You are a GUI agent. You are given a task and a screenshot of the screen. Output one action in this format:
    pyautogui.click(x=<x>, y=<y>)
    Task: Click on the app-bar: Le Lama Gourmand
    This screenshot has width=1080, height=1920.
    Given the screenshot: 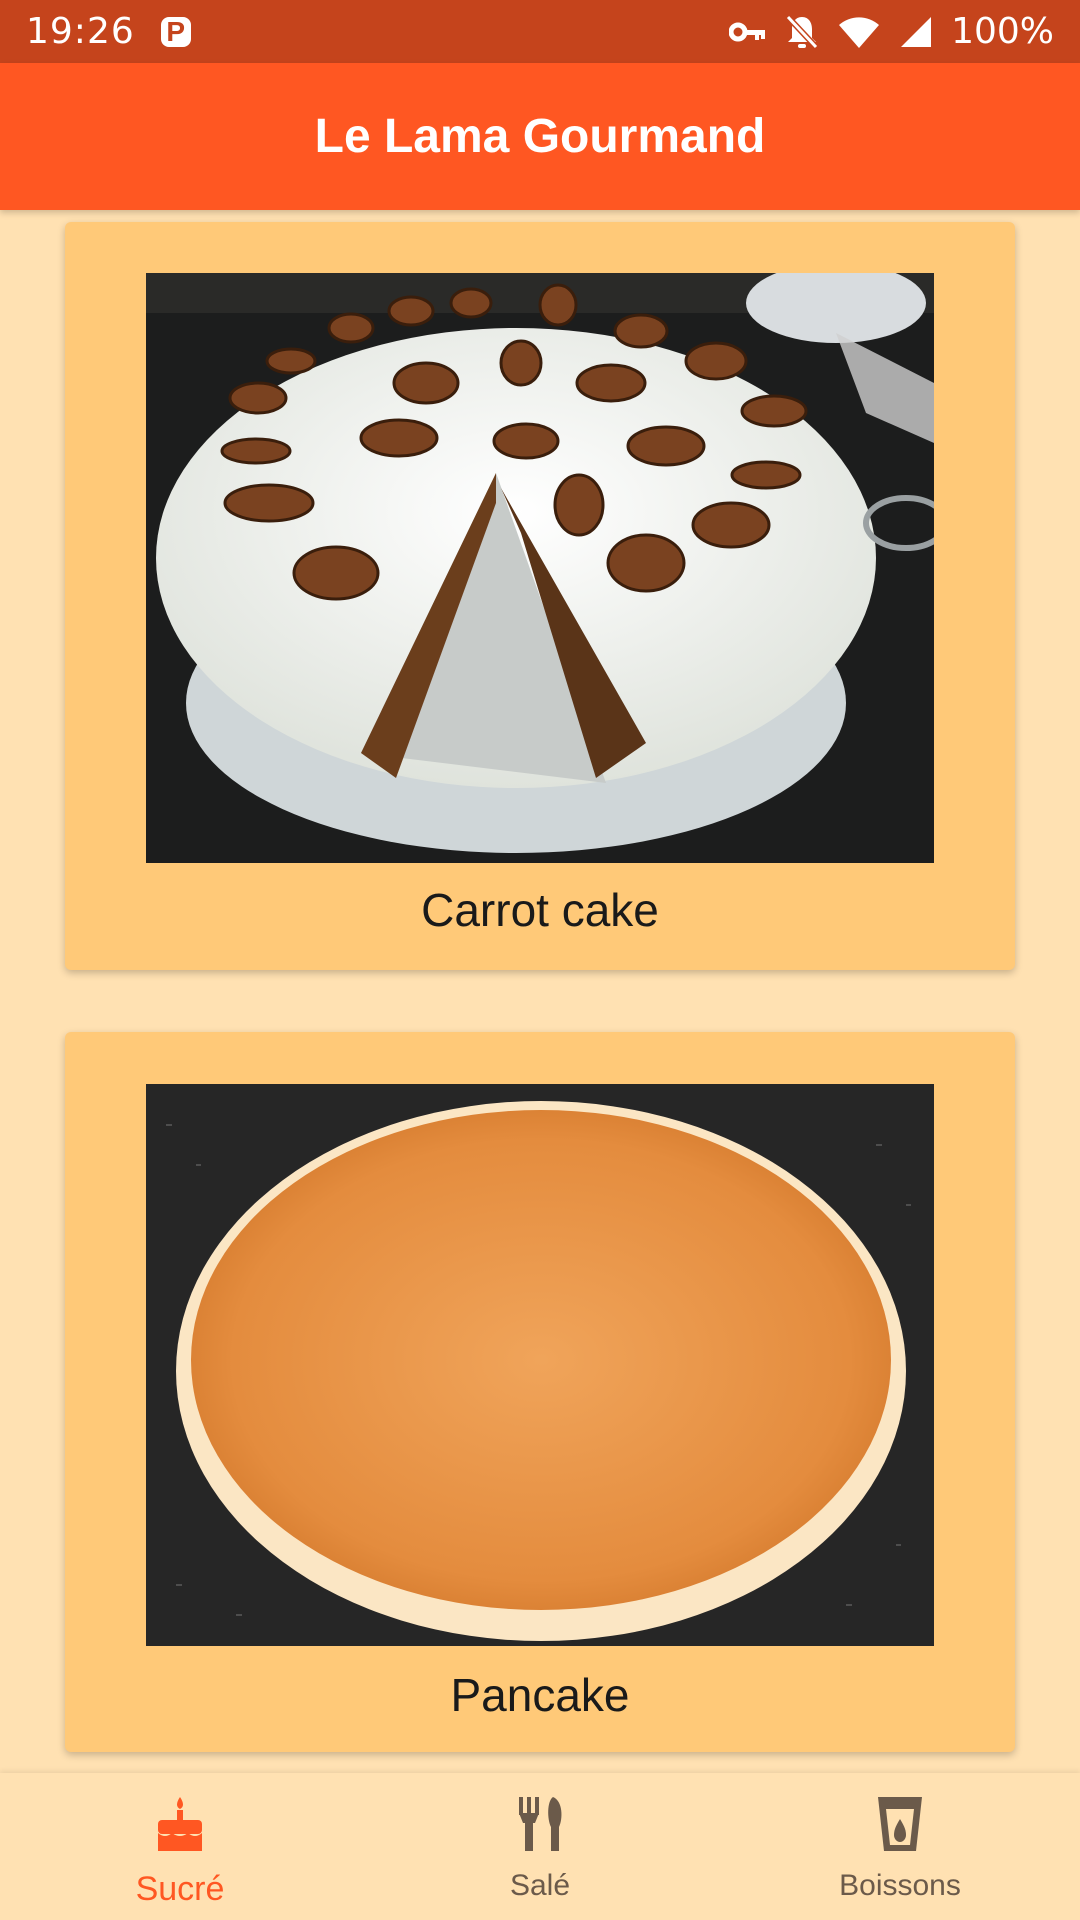 What is the action you would take?
    pyautogui.click(x=540, y=136)
    